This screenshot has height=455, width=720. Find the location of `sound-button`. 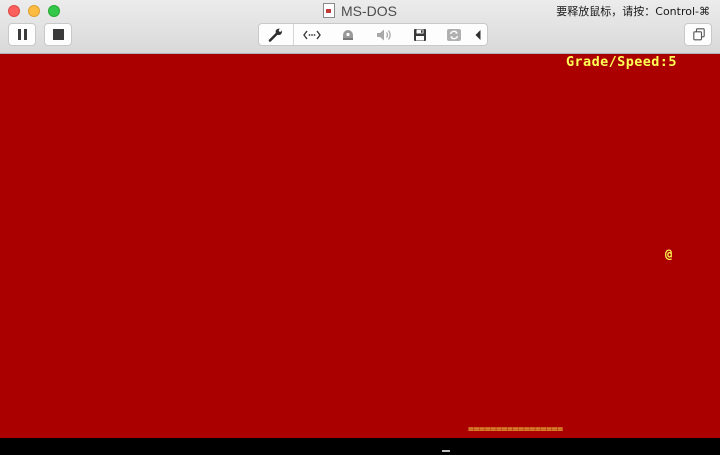

sound-button is located at coordinates (384, 34).